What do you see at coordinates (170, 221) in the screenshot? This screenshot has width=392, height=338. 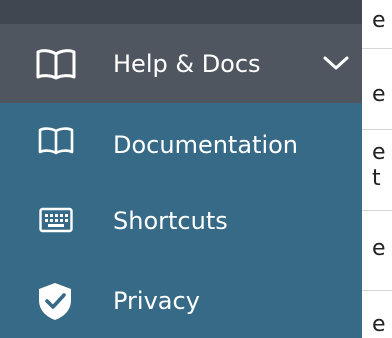 I see `menu-item-label: Shortcuts` at bounding box center [170, 221].